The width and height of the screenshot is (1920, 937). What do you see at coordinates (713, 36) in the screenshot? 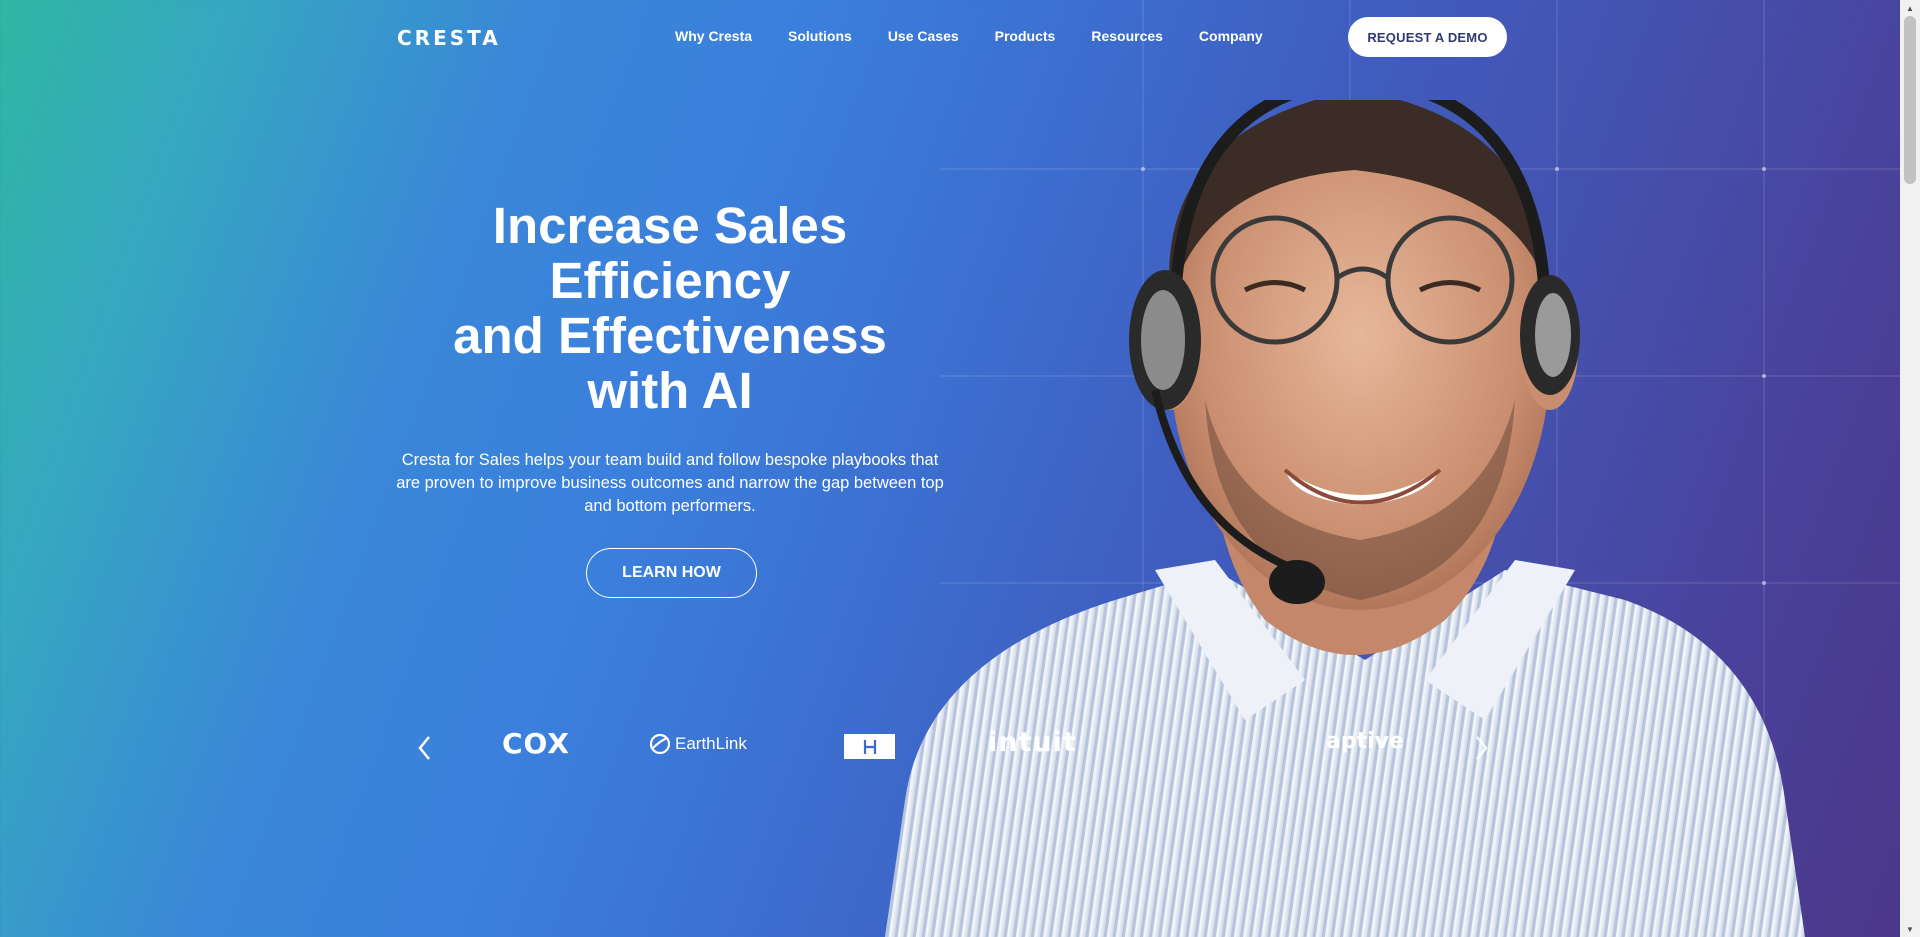
I see `nav-why-cresta: Why Cresta` at bounding box center [713, 36].